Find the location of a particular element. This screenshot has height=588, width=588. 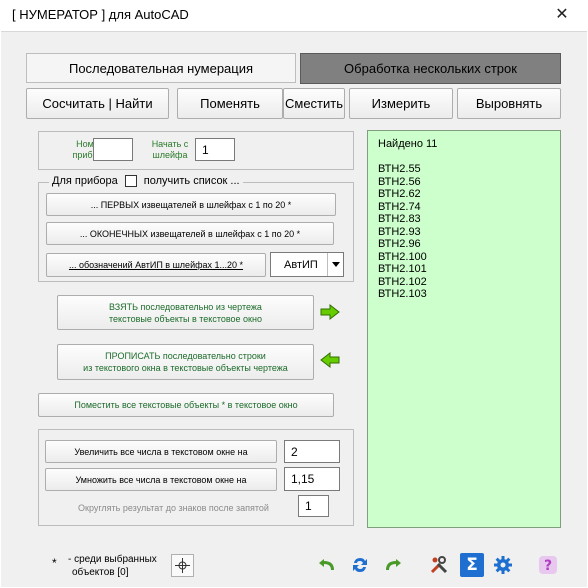

chevron-down-icon is located at coordinates (335, 264).